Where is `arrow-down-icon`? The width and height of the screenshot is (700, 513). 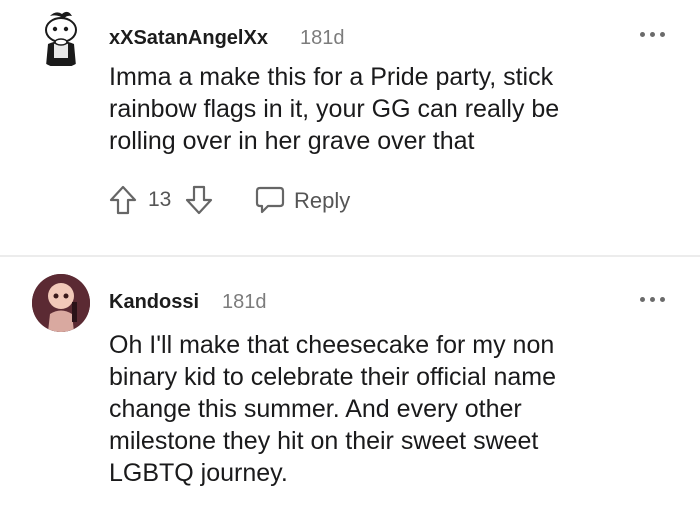
arrow-down-icon is located at coordinates (199, 200).